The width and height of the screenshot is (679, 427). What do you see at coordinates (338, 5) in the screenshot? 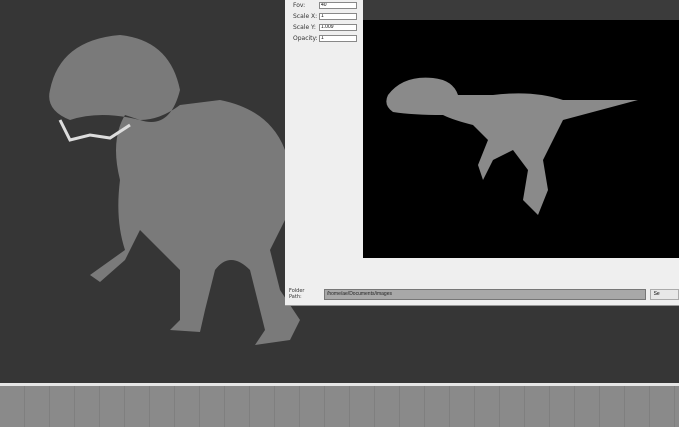
I see `fov-input` at bounding box center [338, 5].